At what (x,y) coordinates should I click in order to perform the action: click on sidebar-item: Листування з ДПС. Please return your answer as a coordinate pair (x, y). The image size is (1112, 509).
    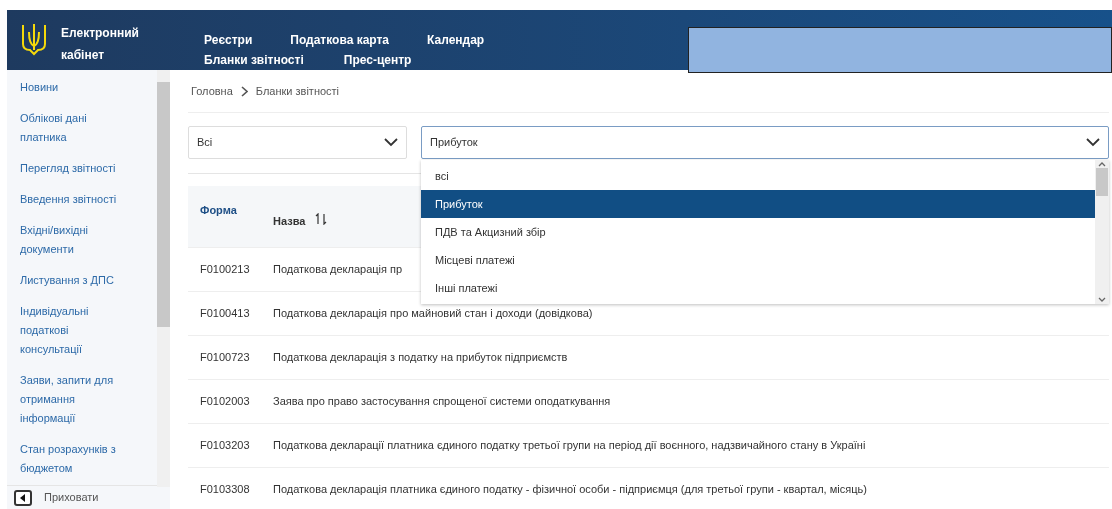
    Looking at the image, I should click on (75, 280).